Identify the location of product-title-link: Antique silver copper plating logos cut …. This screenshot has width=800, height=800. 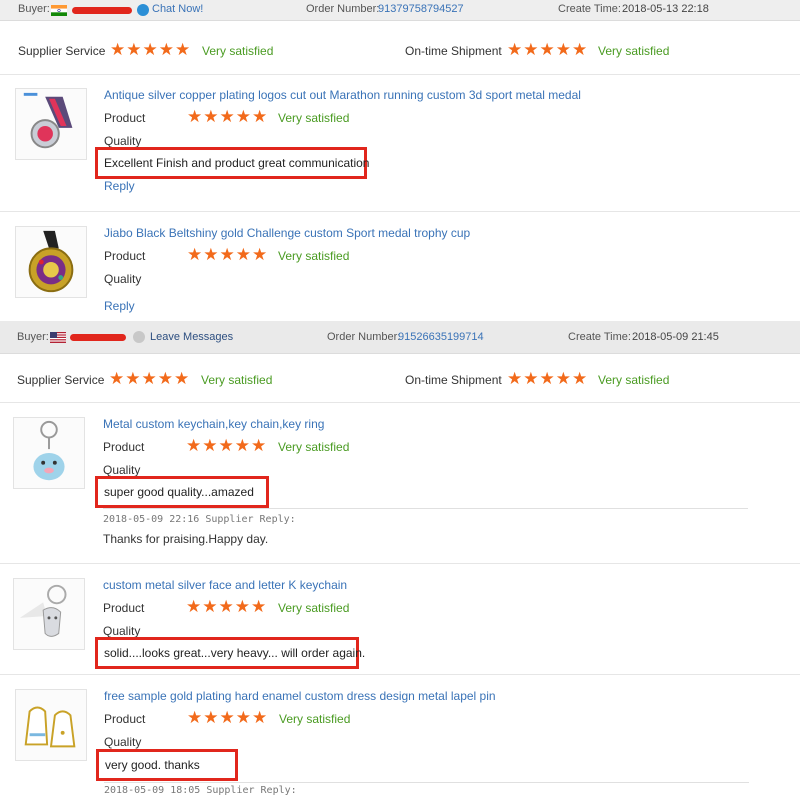
(342, 95).